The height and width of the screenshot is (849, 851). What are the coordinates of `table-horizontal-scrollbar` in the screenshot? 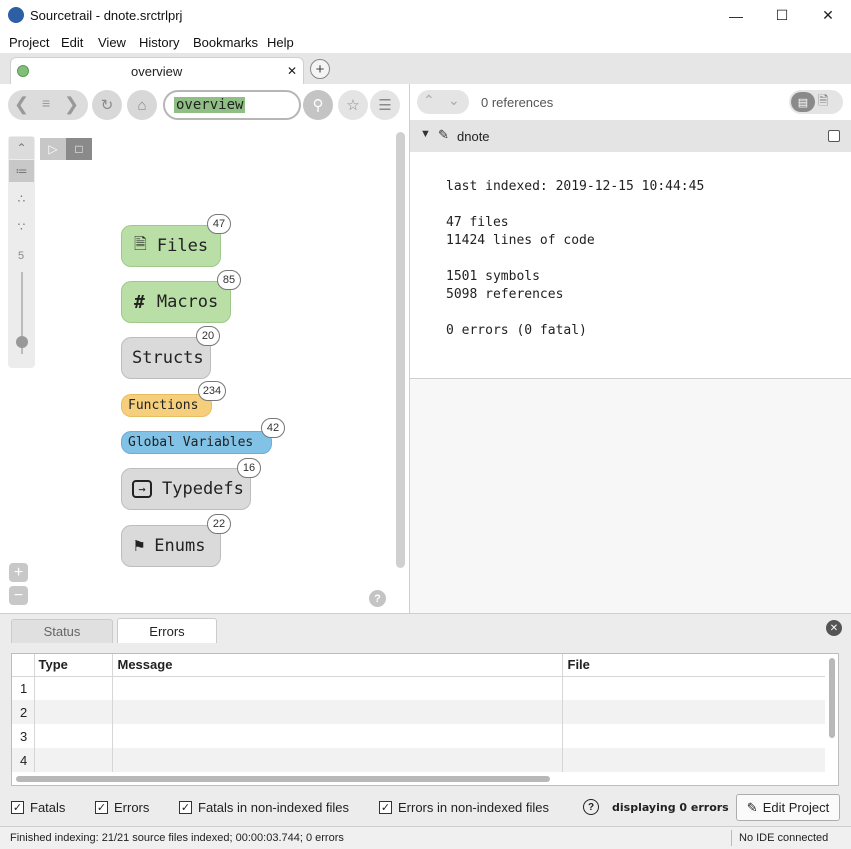 It's located at (283, 779).